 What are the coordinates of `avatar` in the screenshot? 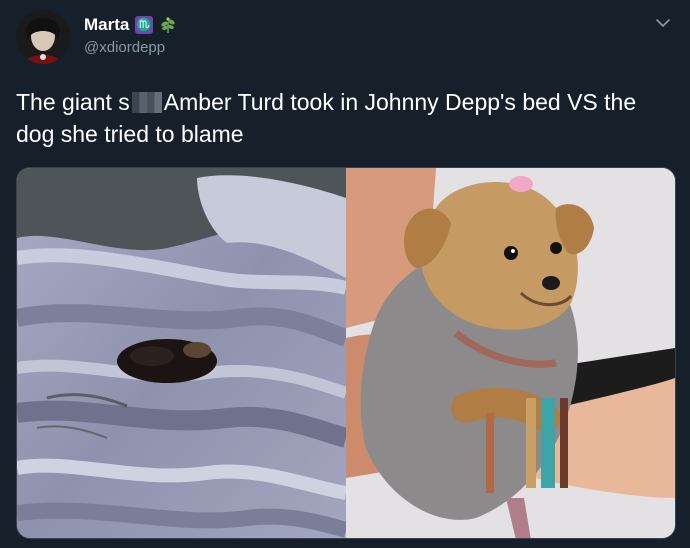 It's located at (43, 37).